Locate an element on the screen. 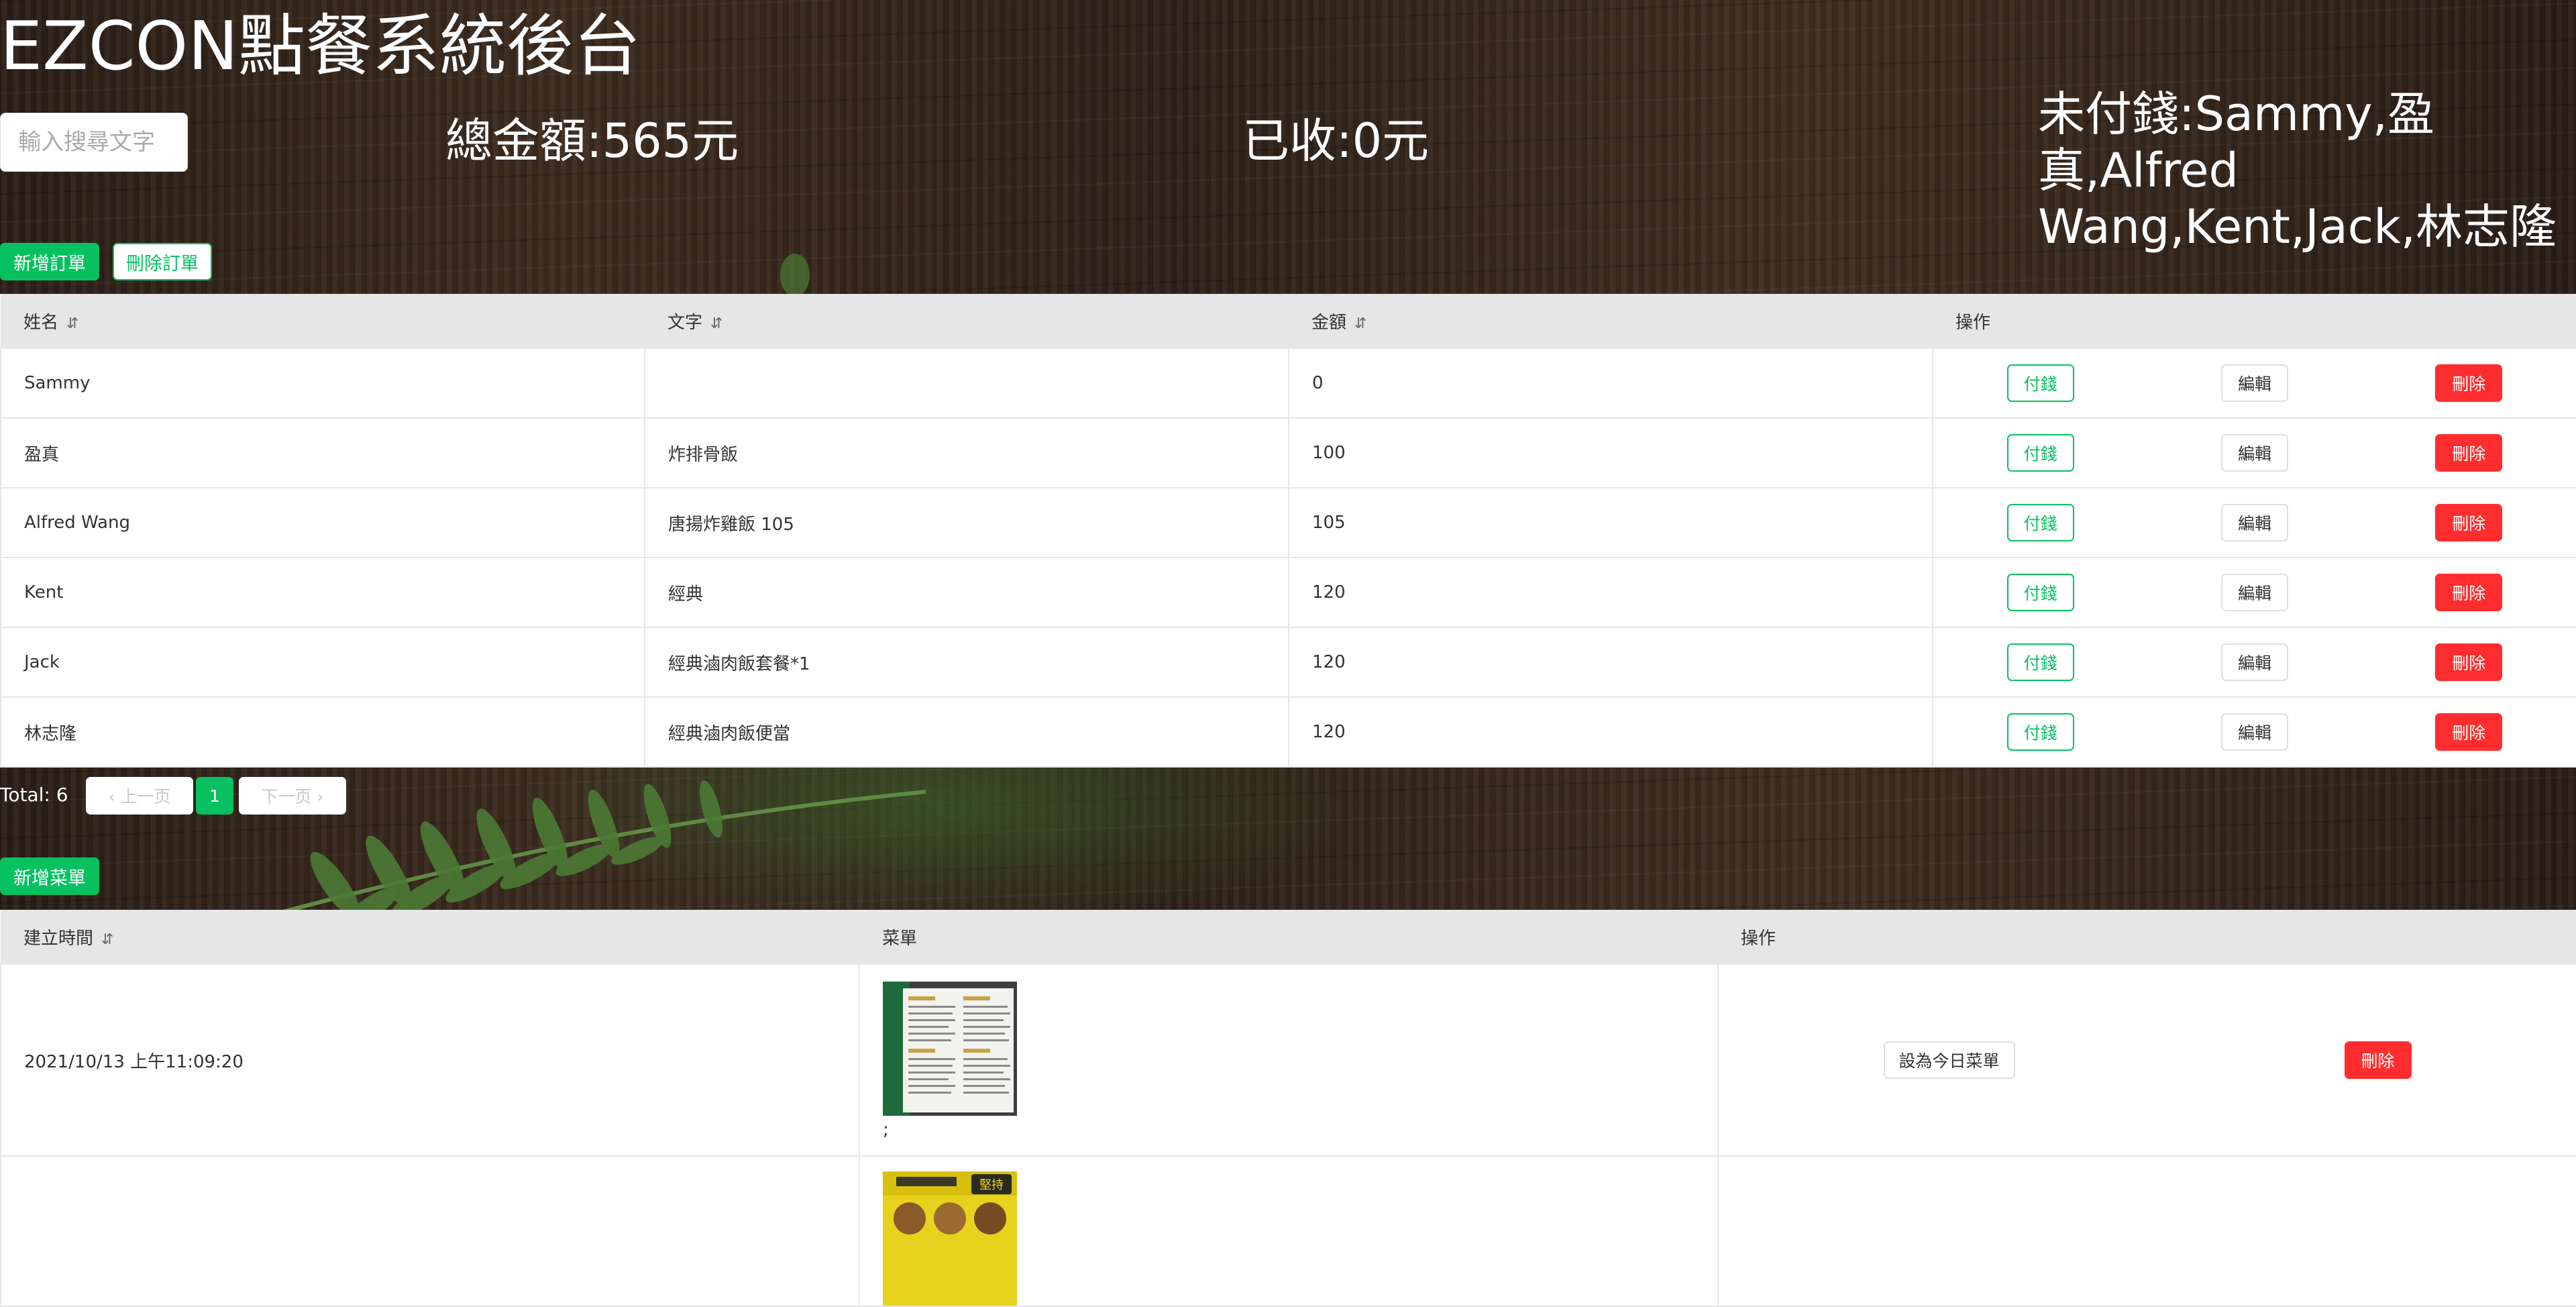  set-today-menu-button: 設為今日菜單 is located at coordinates (1949, 1060).